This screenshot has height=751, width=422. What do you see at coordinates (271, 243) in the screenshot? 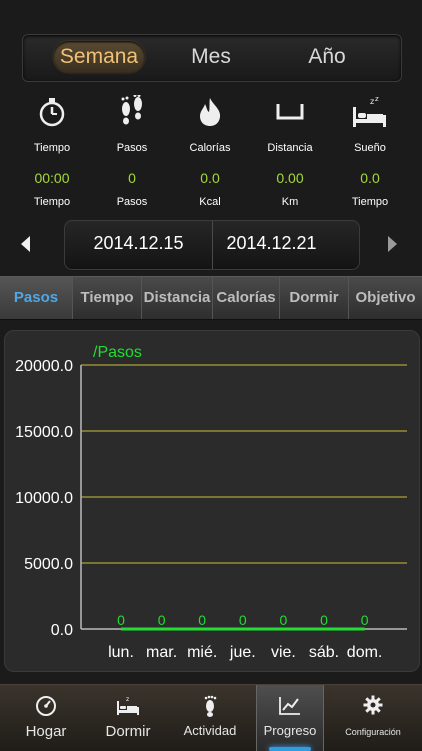
I see `date-range-end: 2014.12.21` at bounding box center [271, 243].